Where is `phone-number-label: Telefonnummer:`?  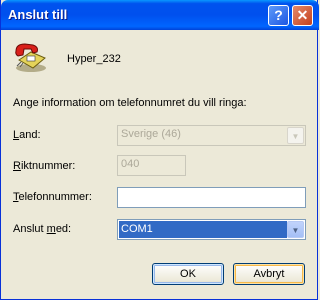 phone-number-label: Telefonnummer: is located at coordinates (52, 197).